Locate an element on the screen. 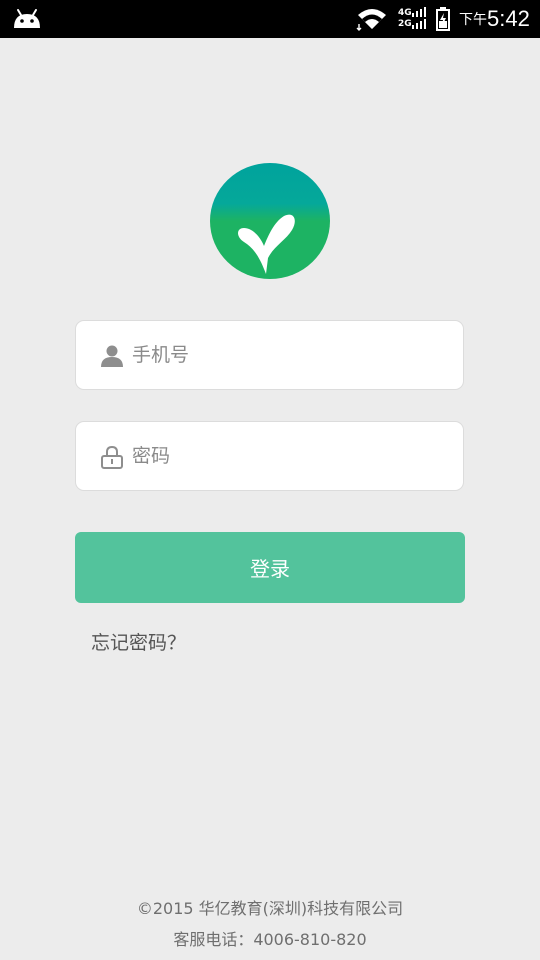 This screenshot has height=960, width=540. forgot-password-link: 忘记密码？ is located at coordinates (138, 643).